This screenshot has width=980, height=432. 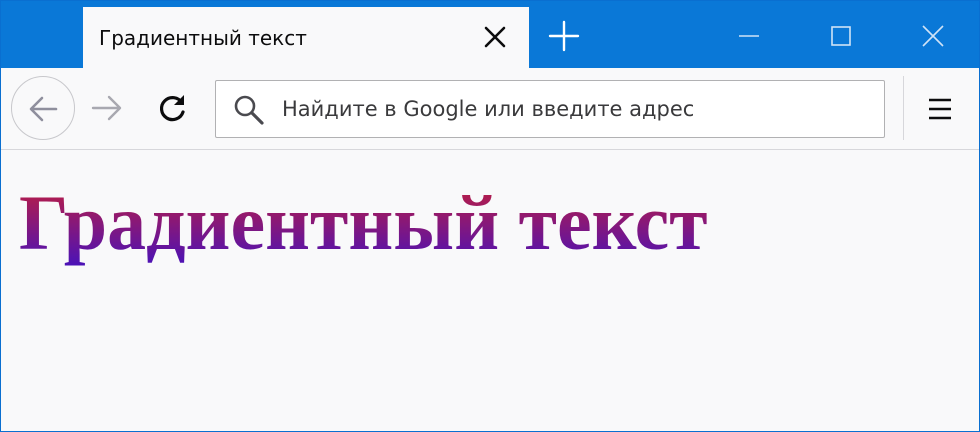 I want to click on address-bar, so click(x=550, y=109).